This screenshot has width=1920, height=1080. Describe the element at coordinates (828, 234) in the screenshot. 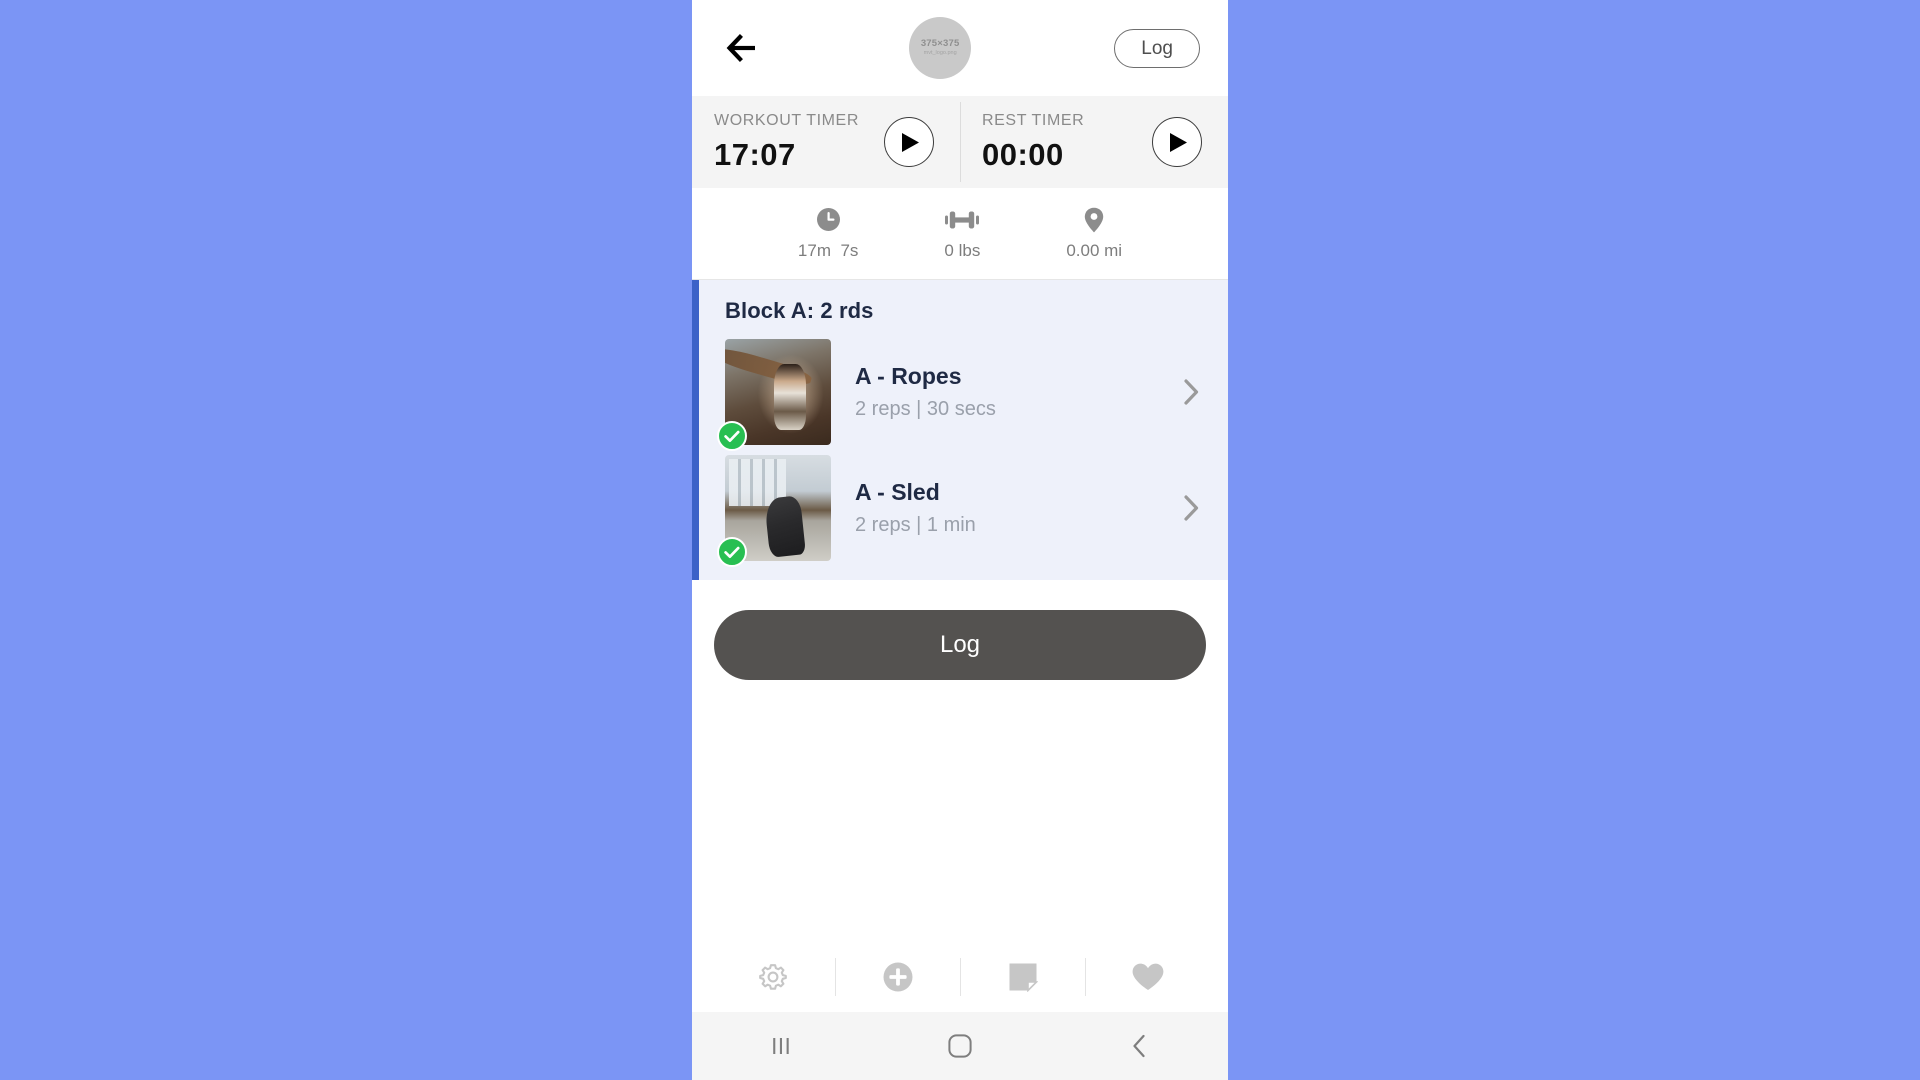

I see `stat-duration: 17m 7s` at that location.